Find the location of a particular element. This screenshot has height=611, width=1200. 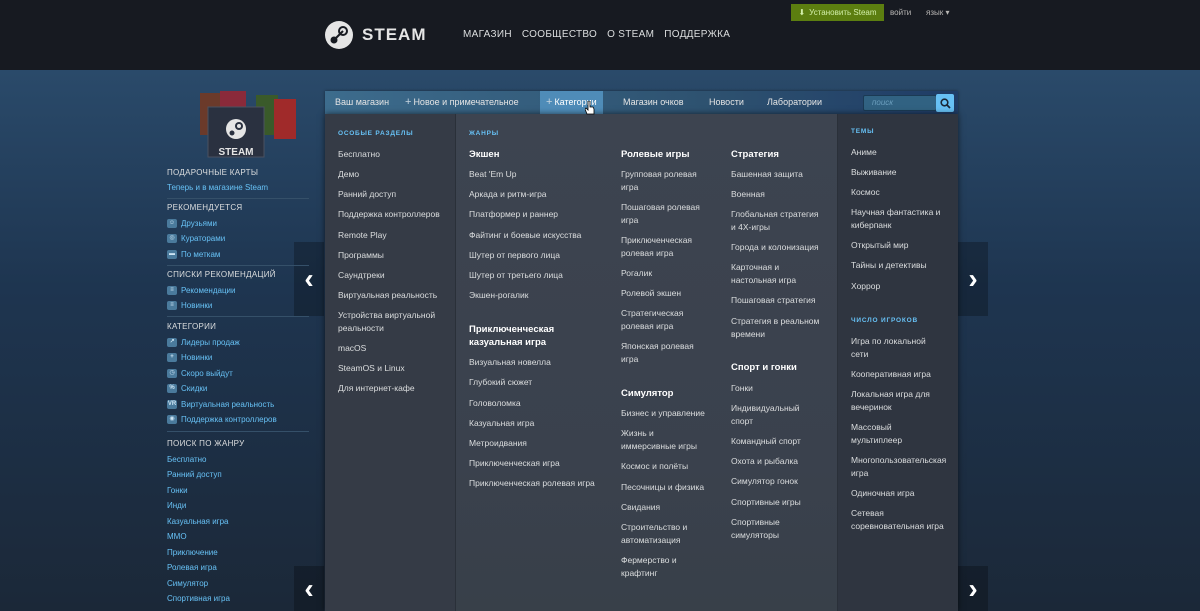

adventure-visual-novel: Визуальная новелла is located at coordinates (510, 362).